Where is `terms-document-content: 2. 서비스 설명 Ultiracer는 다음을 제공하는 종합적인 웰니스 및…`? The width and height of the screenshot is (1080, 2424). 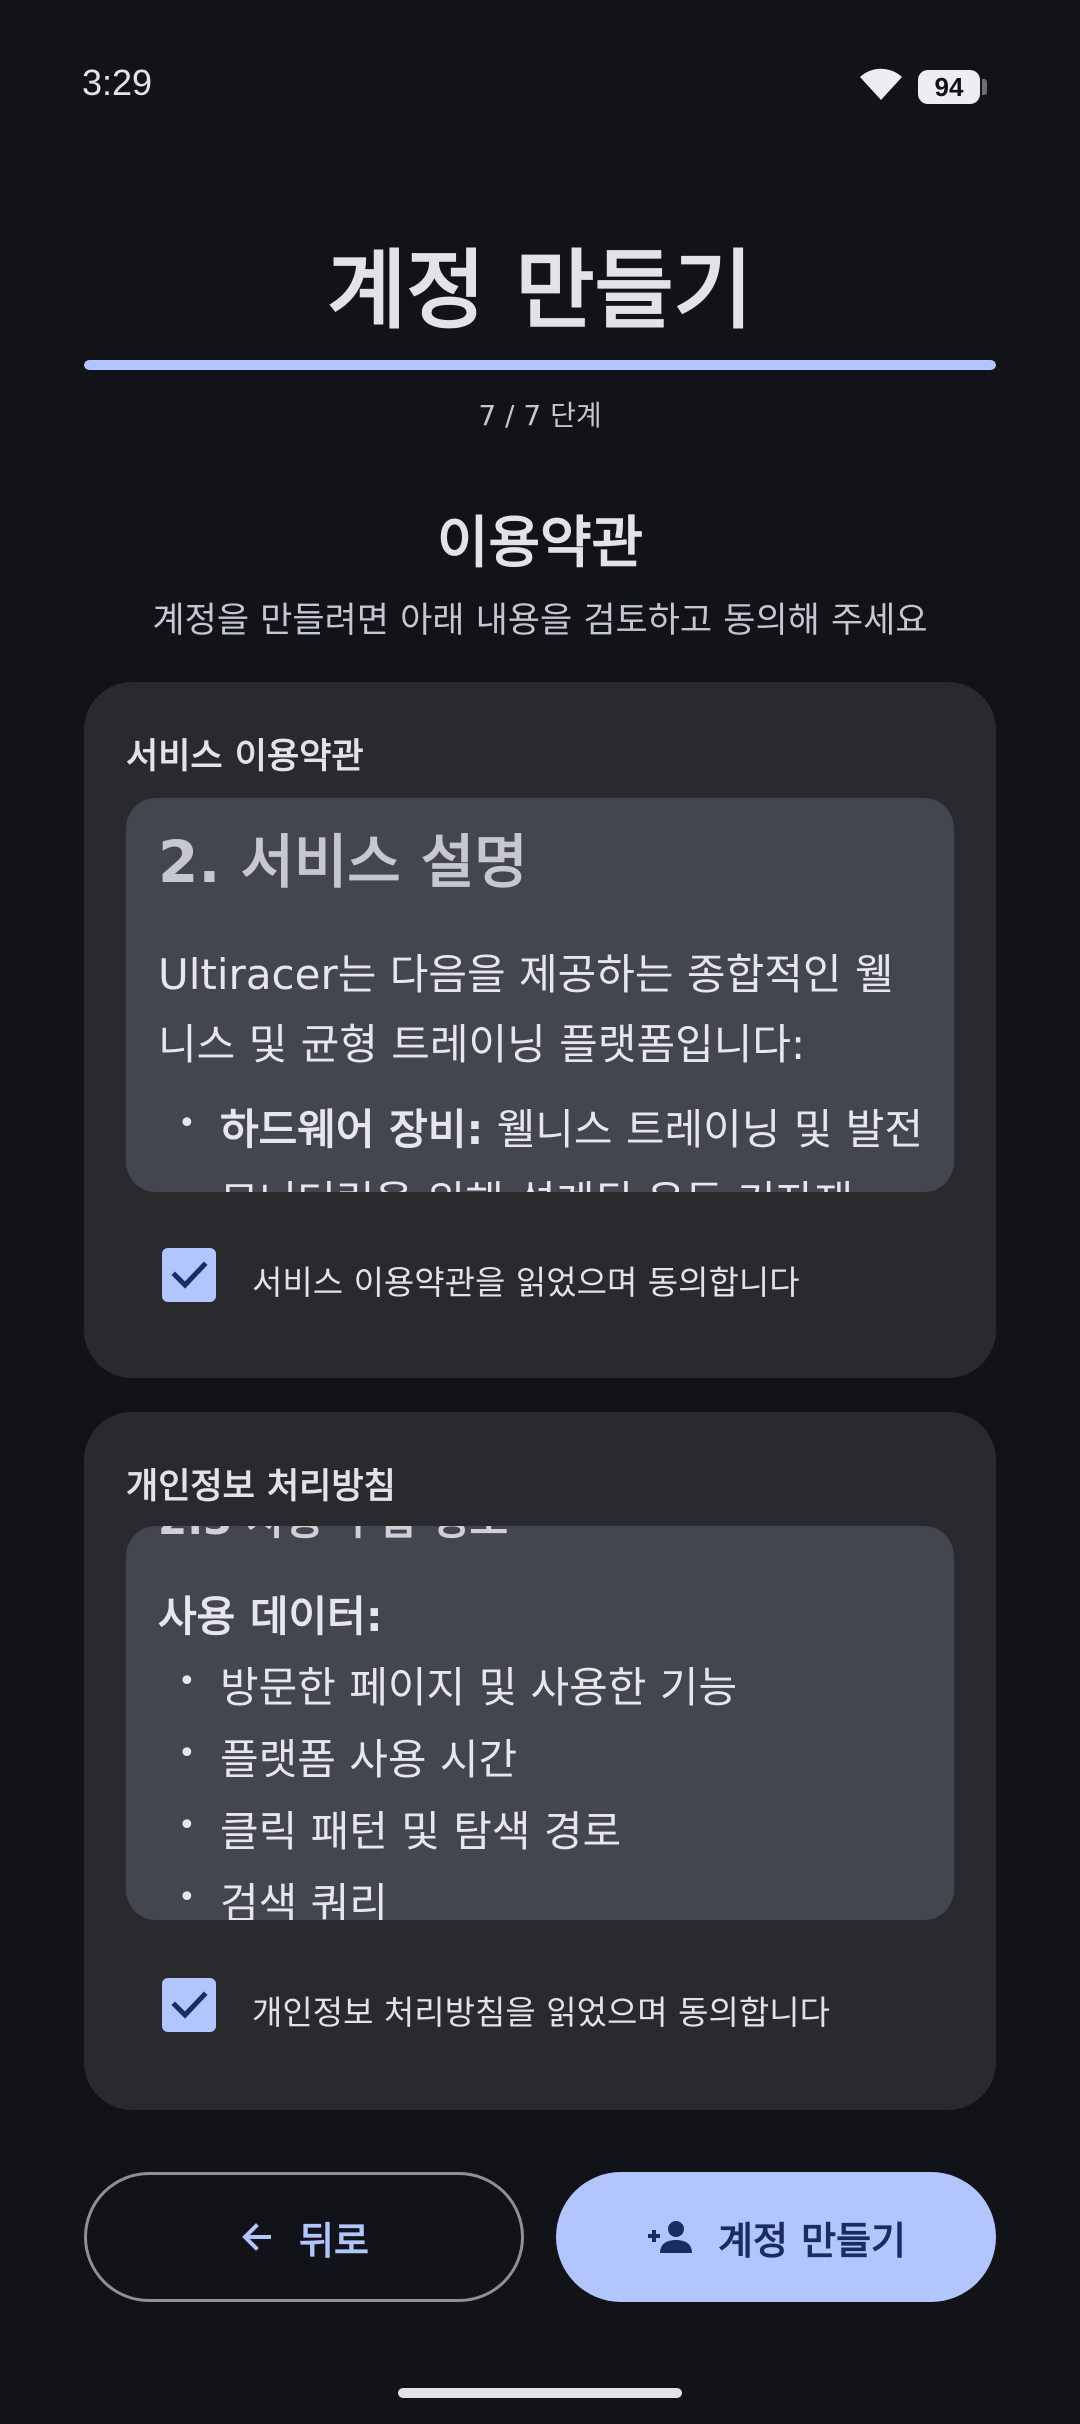
terms-document-content: 2. 서비스 설명 Ultiracer는 다음을 제공하는 종합적인 웰니스 및… is located at coordinates (543, 1009).